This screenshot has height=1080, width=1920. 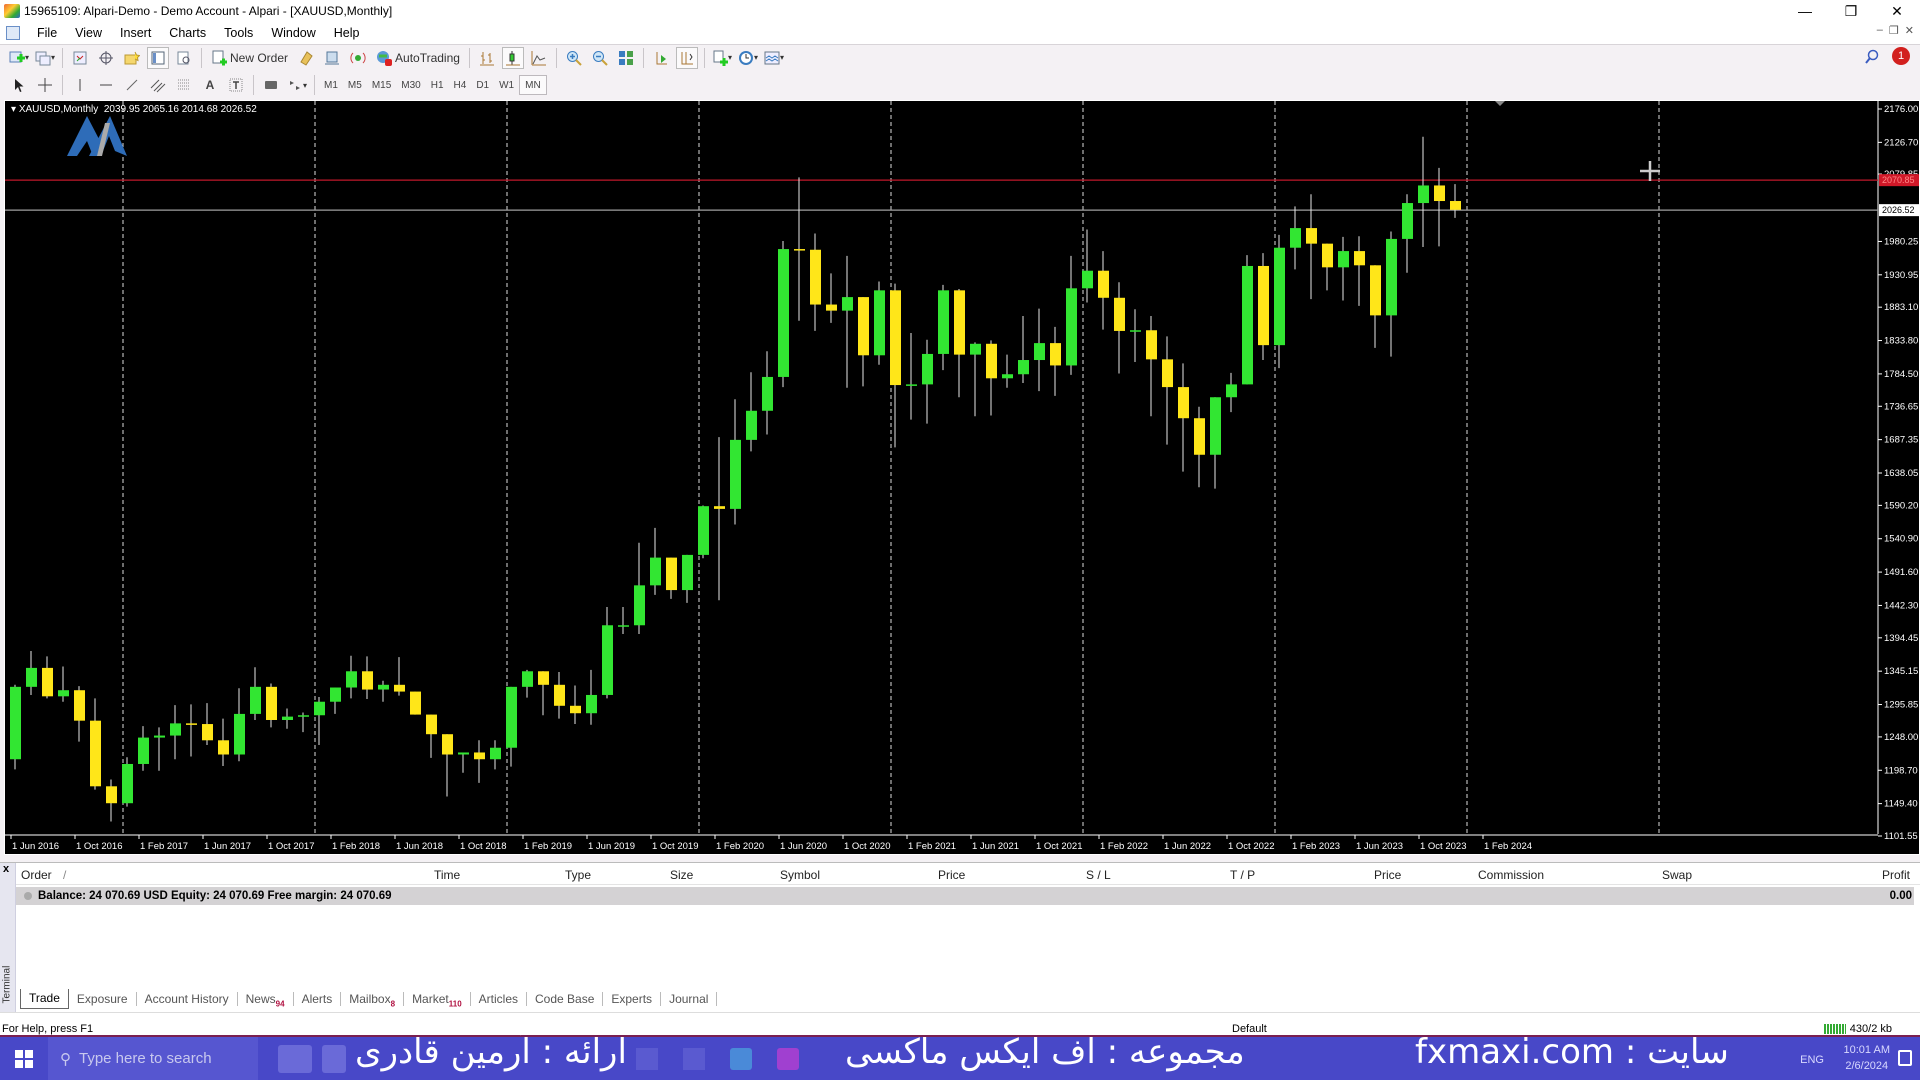 I want to click on templates-button: ▾, so click(x=774, y=58).